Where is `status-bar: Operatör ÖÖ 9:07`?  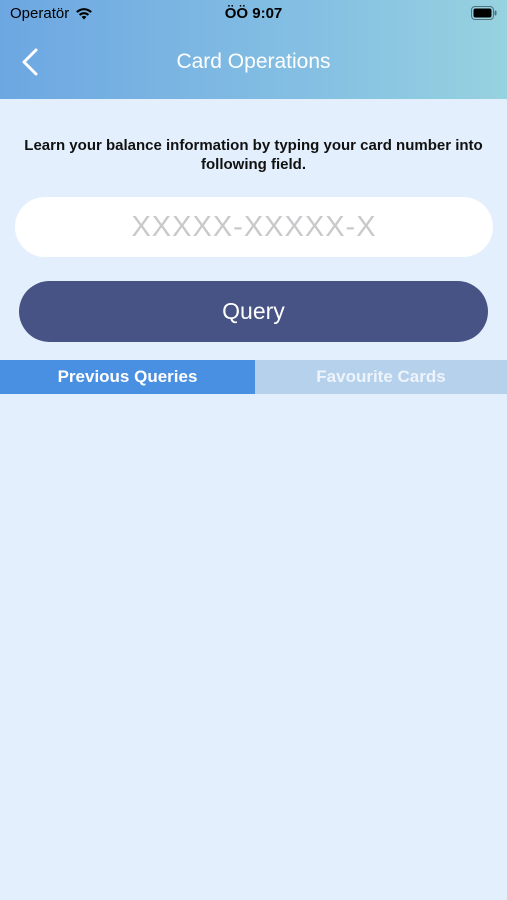
status-bar: Operatör ÖÖ 9:07 is located at coordinates (253, 14).